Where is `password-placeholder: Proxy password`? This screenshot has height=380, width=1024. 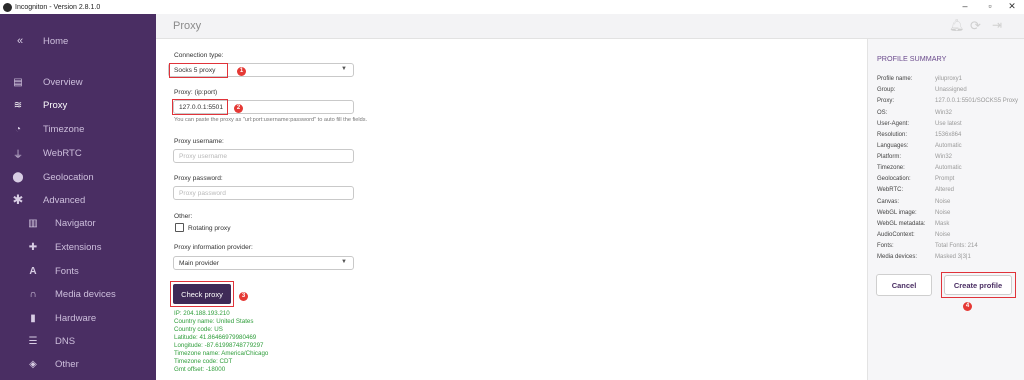
password-placeholder: Proxy password is located at coordinates (202, 193).